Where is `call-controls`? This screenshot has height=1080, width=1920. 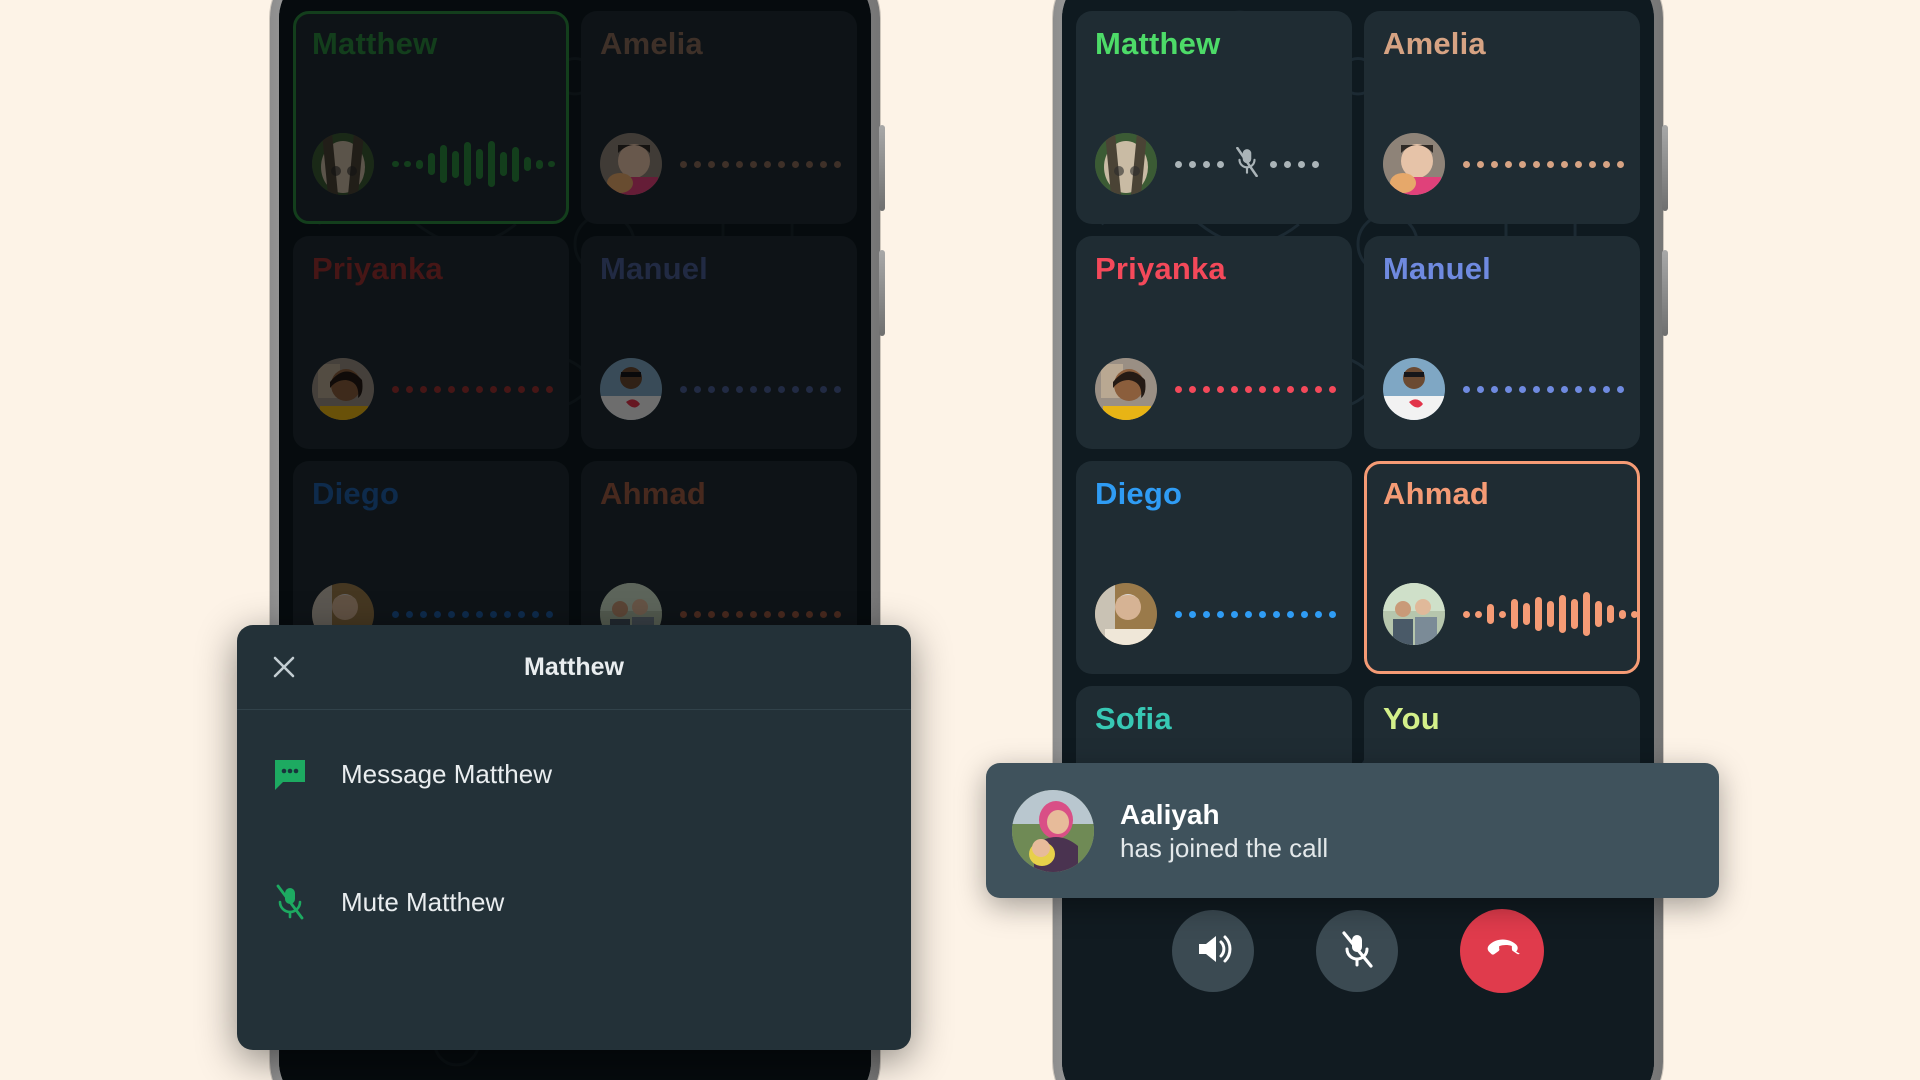
call-controls is located at coordinates (1358, 951).